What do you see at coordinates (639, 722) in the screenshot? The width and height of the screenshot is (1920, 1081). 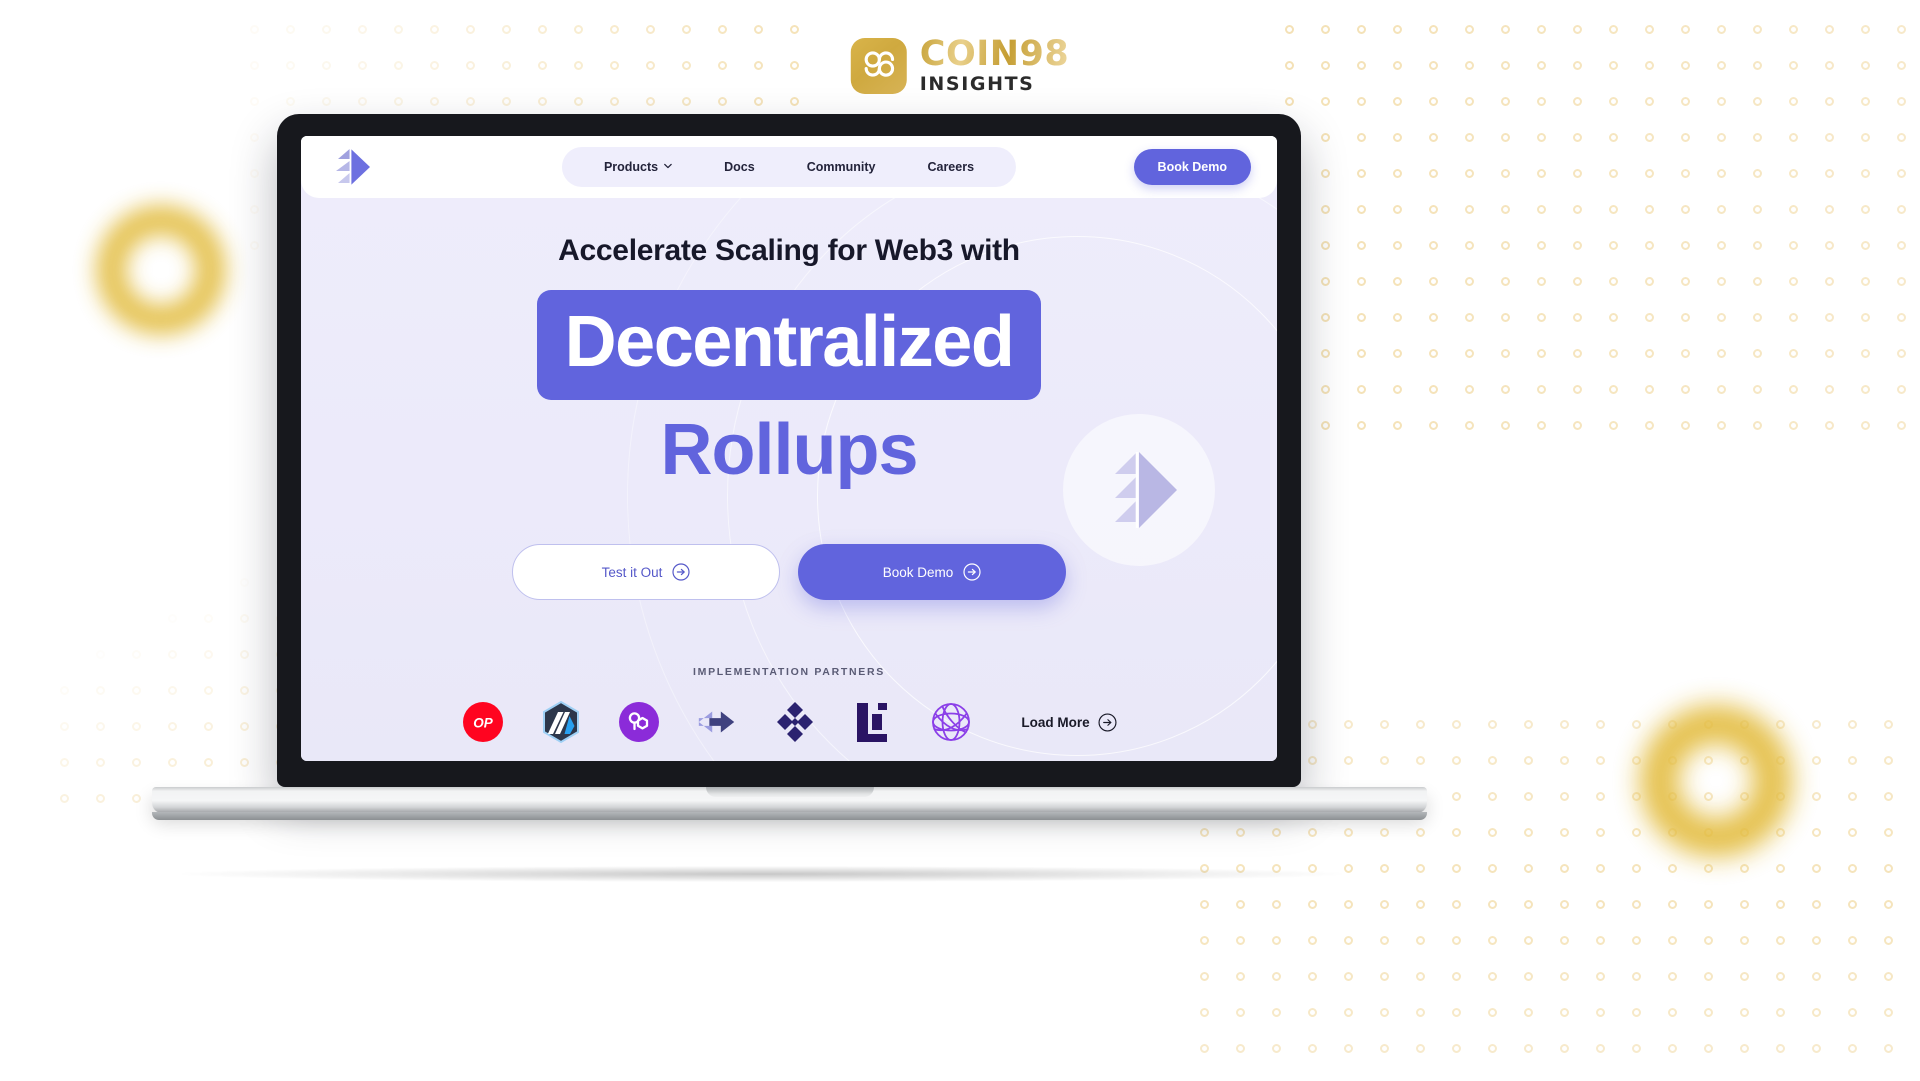 I see `polygon-logo-icon` at bounding box center [639, 722].